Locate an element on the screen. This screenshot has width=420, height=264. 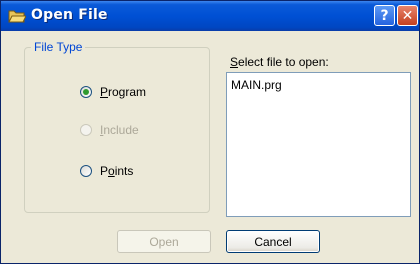
window-title: Open File is located at coordinates (69, 15).